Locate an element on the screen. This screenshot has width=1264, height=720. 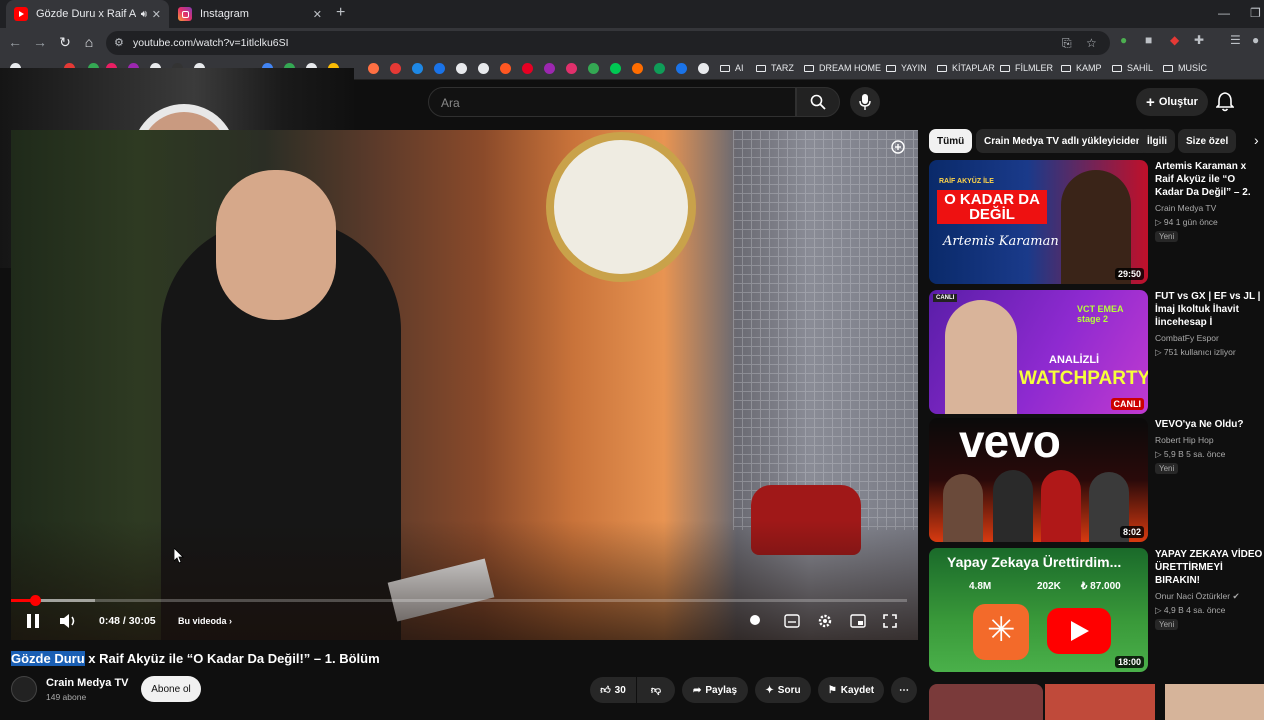
url-text: youtube.com/watch?v=1itlclku6SI is located at coordinates (211, 43).